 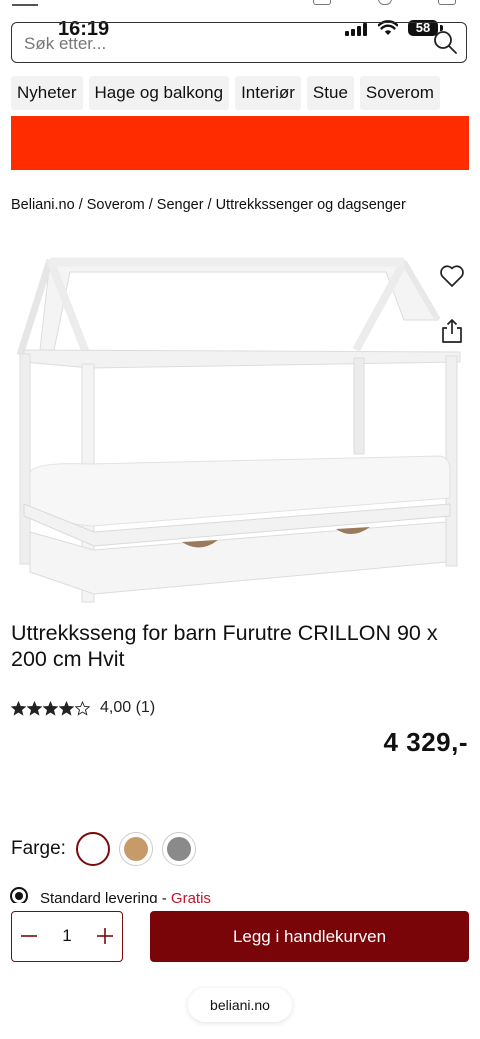 I want to click on search-bar, so click(x=239, y=42).